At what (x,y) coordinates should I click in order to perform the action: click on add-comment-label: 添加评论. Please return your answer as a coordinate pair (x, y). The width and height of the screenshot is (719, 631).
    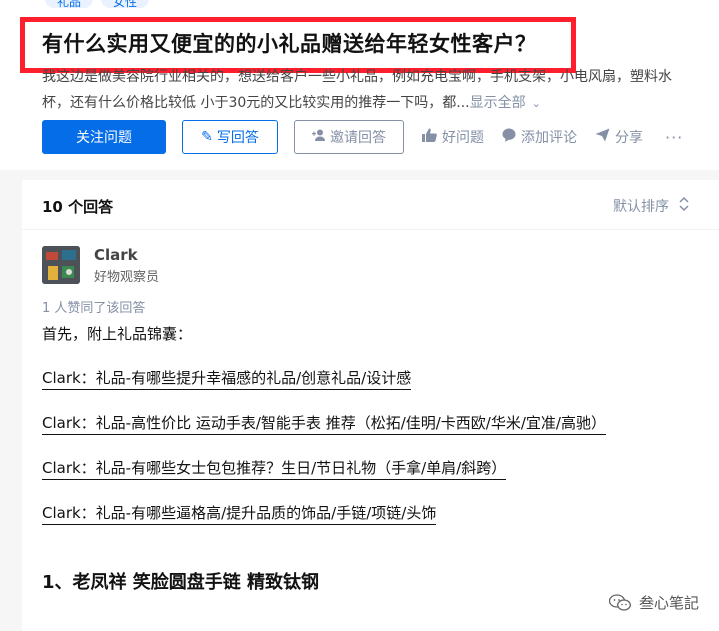
    Looking at the image, I should click on (549, 138).